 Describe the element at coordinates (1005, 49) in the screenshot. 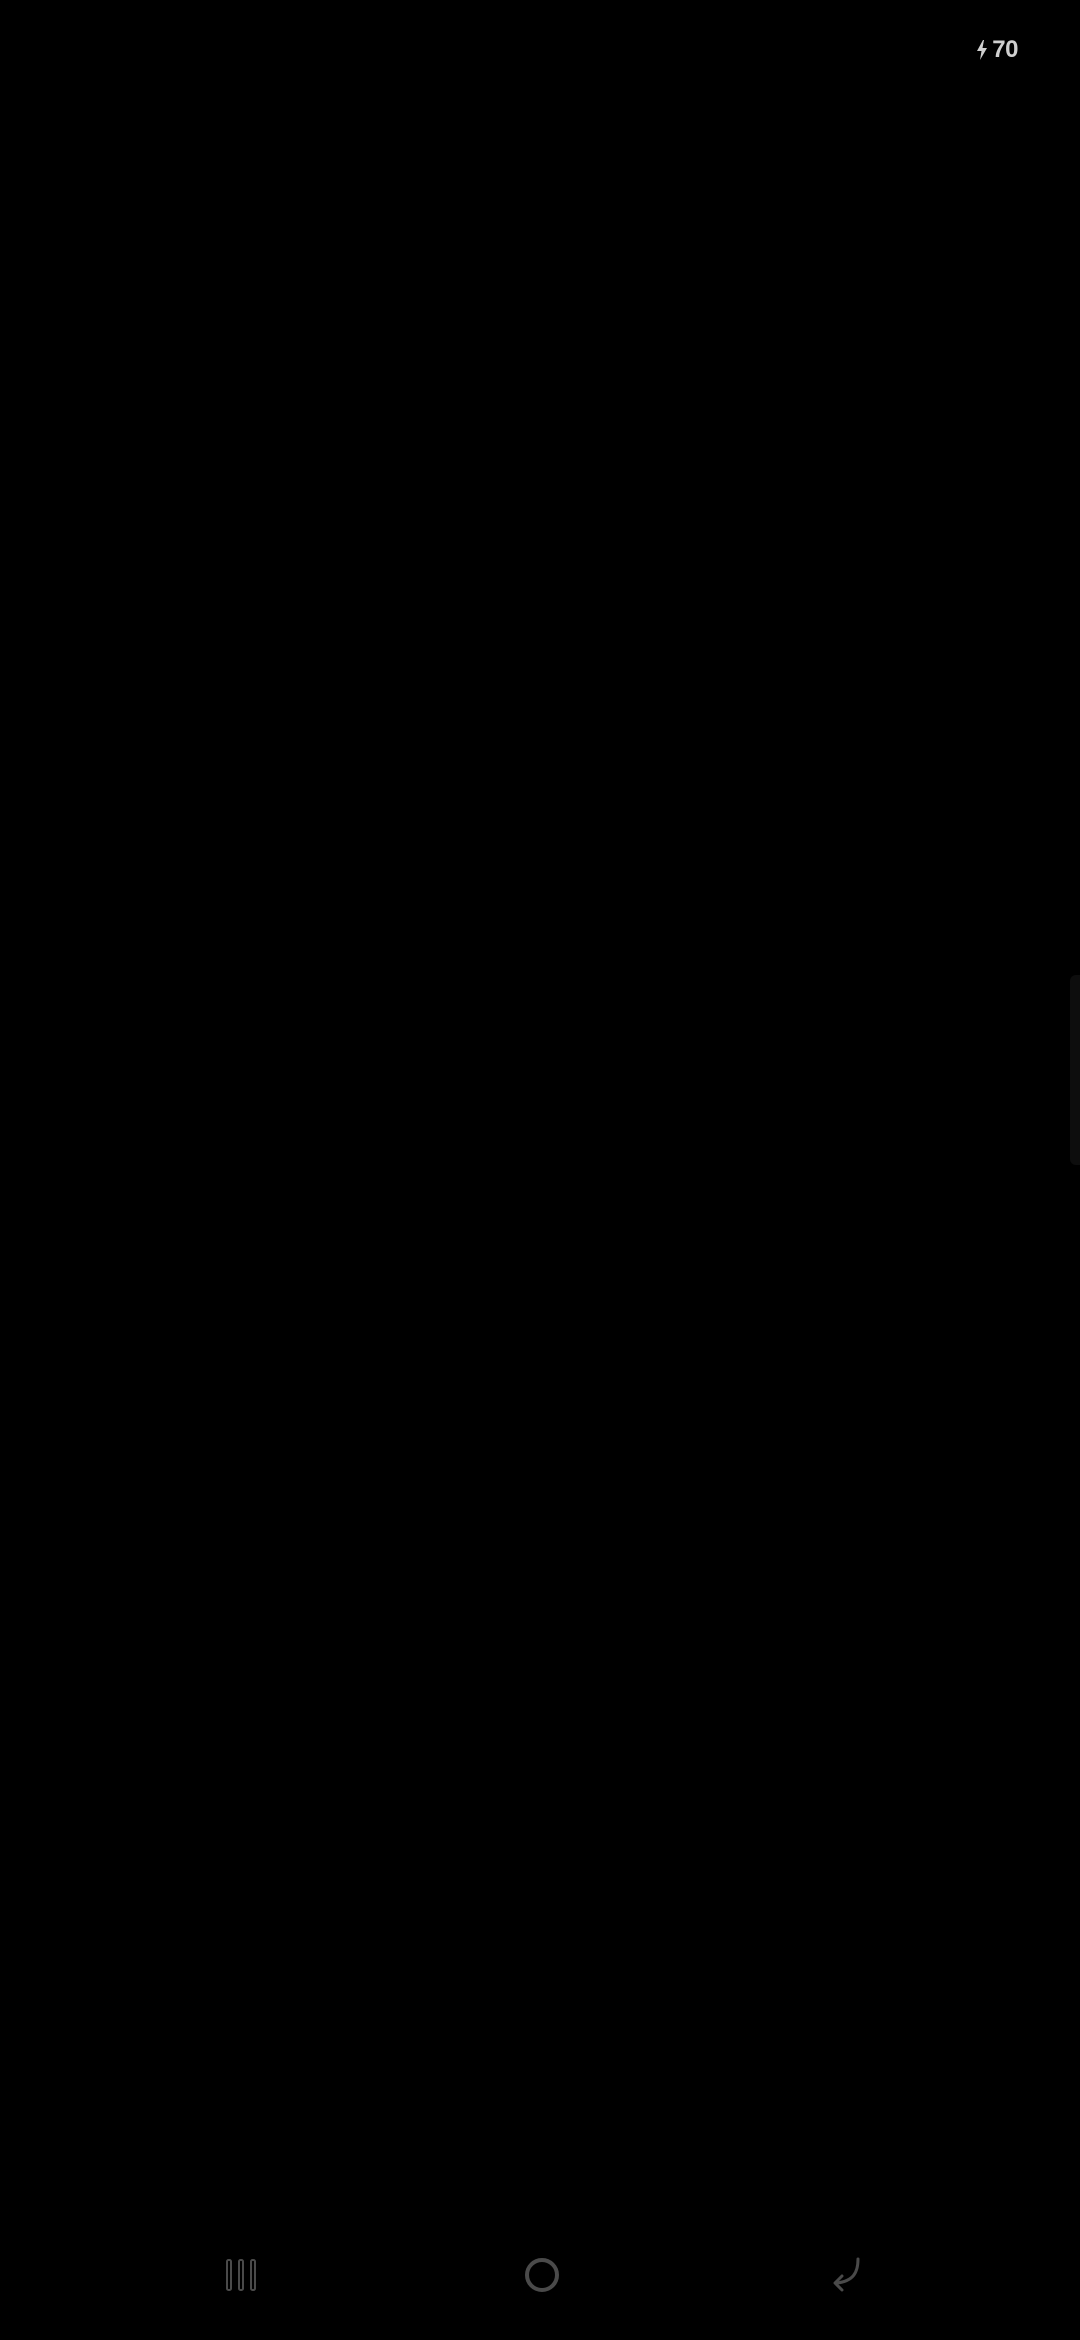

I see `battery-level: 70` at that location.